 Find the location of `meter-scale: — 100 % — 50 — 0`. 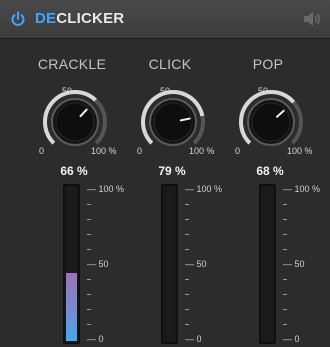

meter-scale: — 100 % — 50 — 0 is located at coordinates (305, 264).